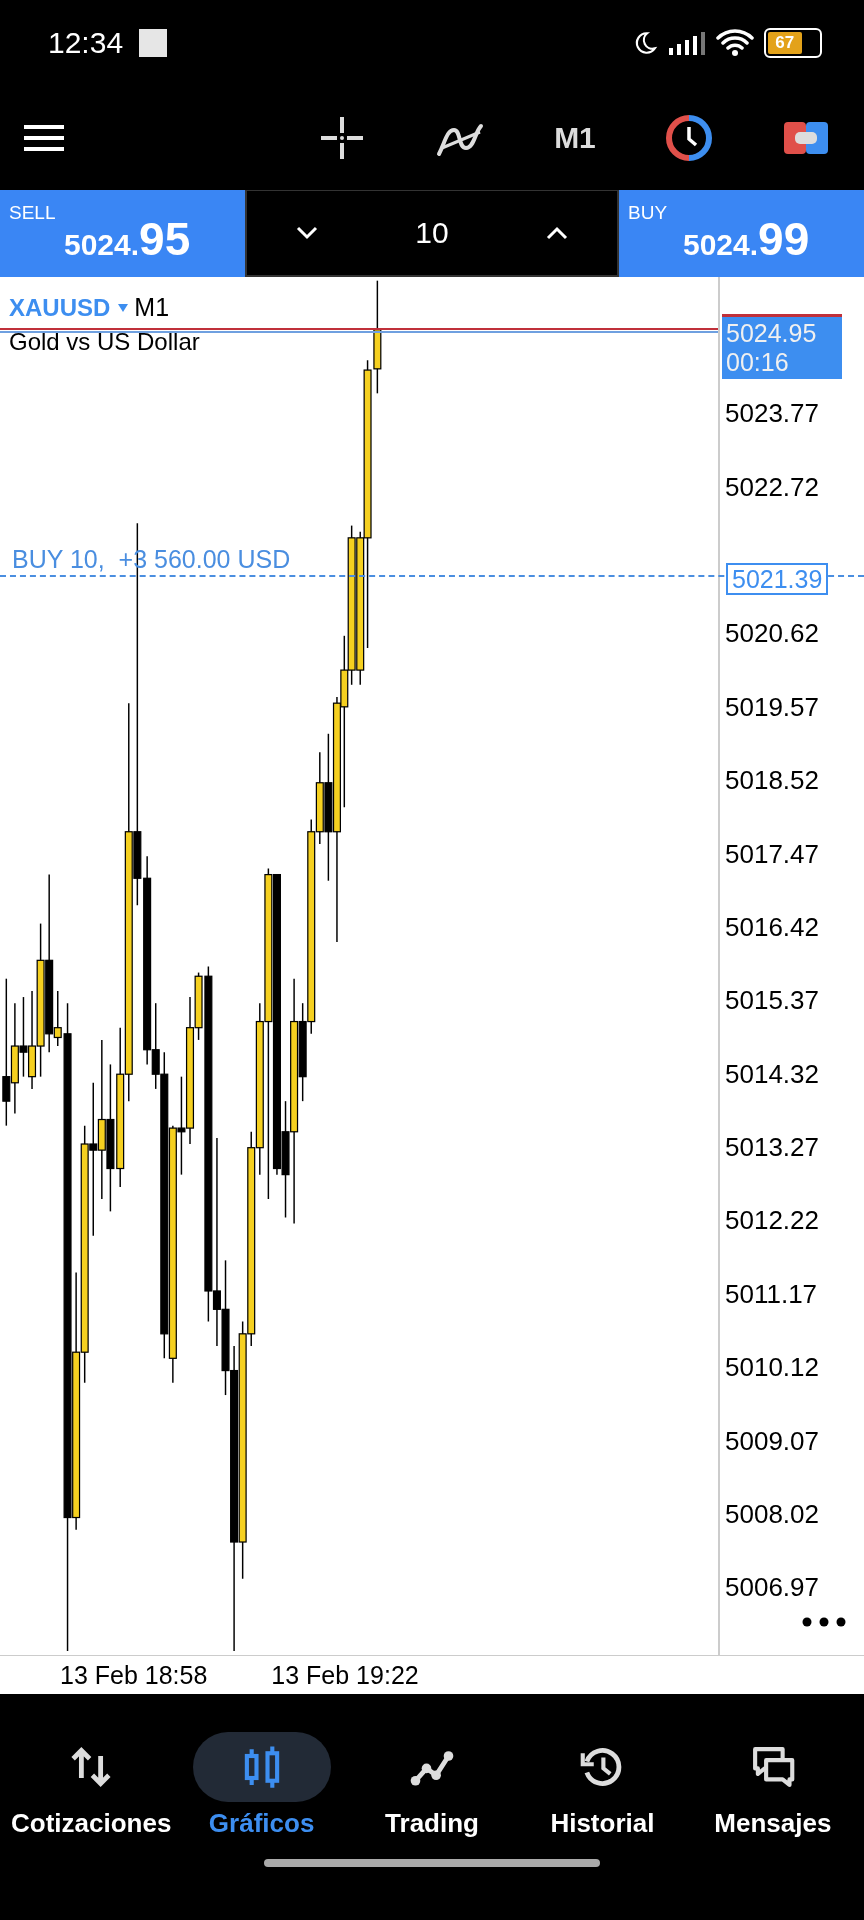  What do you see at coordinates (123, 307) in the screenshot?
I see `dropdown-icon` at bounding box center [123, 307].